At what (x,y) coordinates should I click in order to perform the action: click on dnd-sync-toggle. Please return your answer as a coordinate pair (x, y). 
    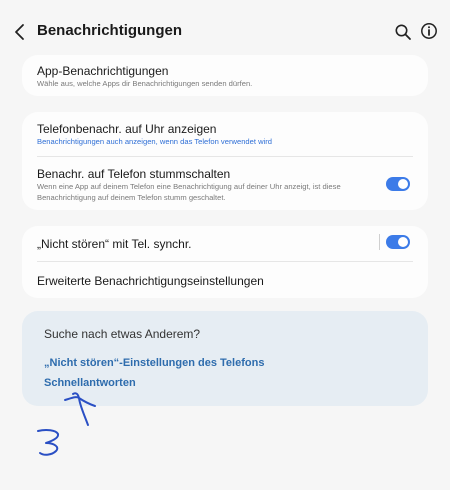
    Looking at the image, I should click on (398, 242).